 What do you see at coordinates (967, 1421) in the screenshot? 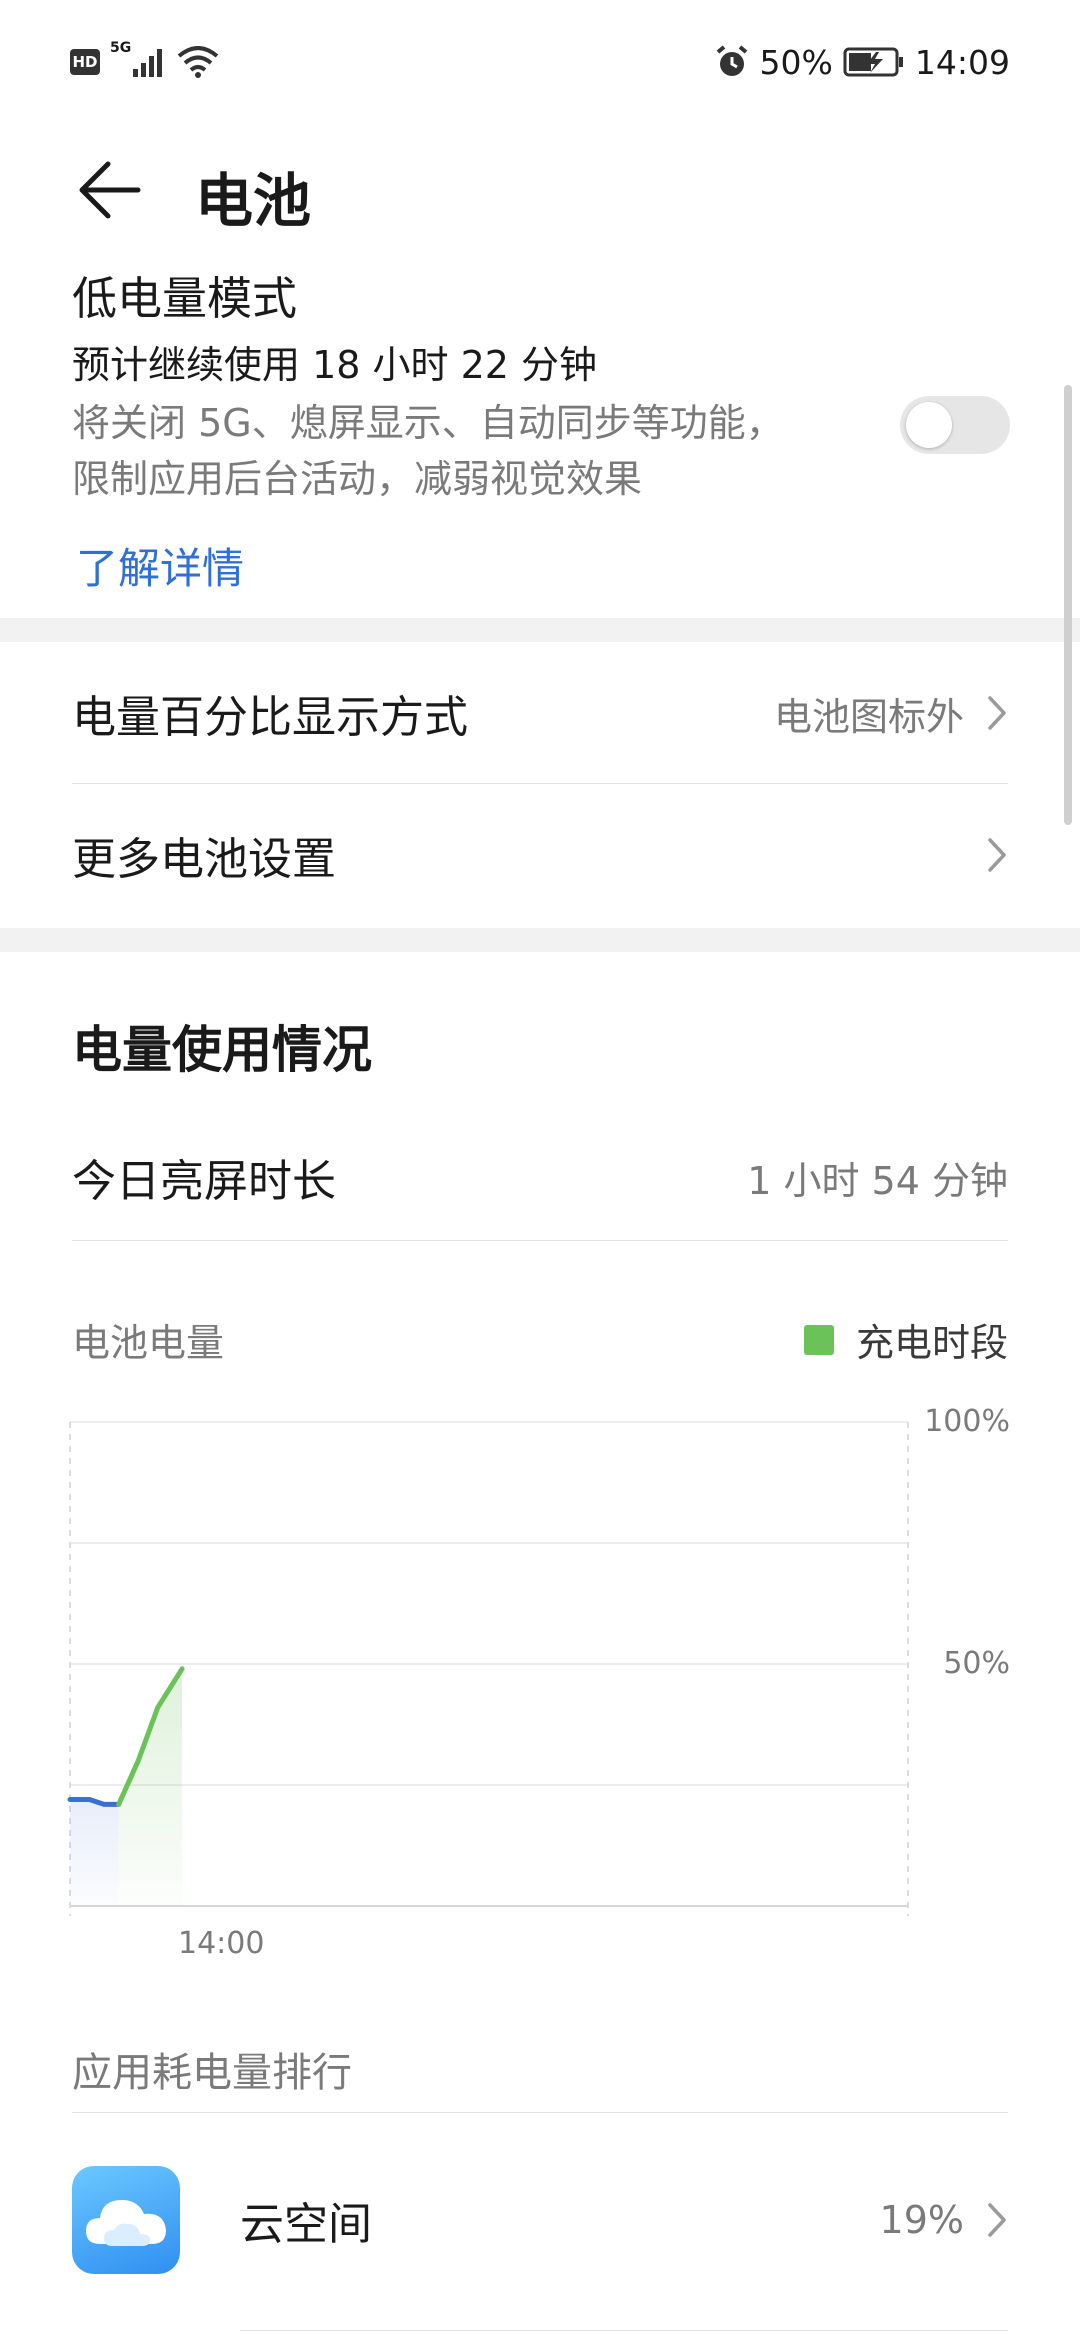
I see `y-tick-label: 100%` at bounding box center [967, 1421].